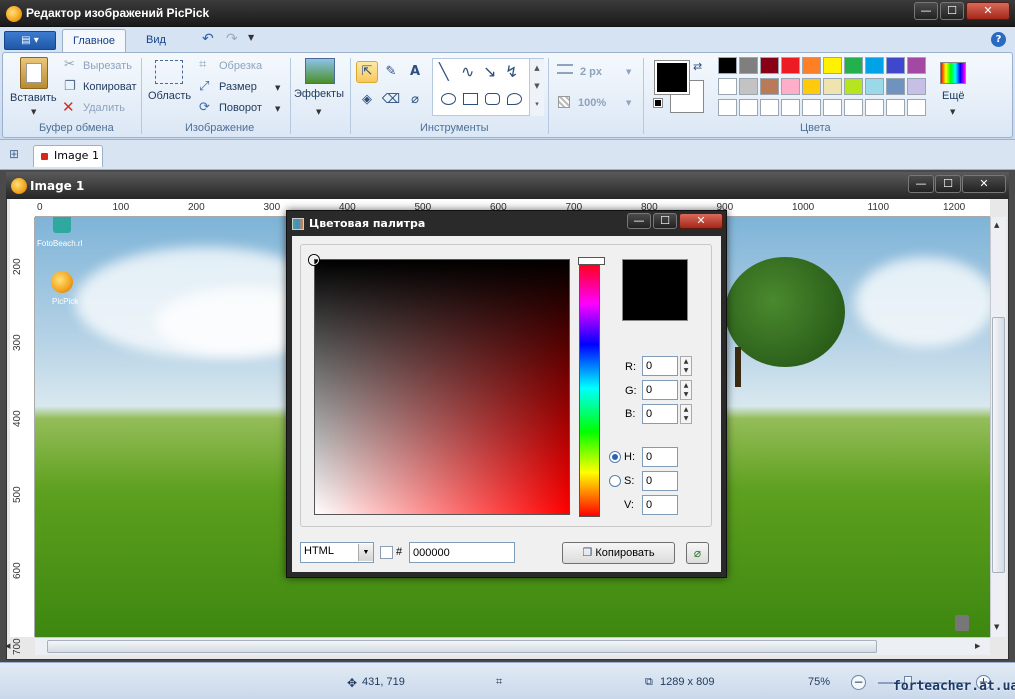  I want to click on rounded-rect-shape-icon, so click(492, 99).